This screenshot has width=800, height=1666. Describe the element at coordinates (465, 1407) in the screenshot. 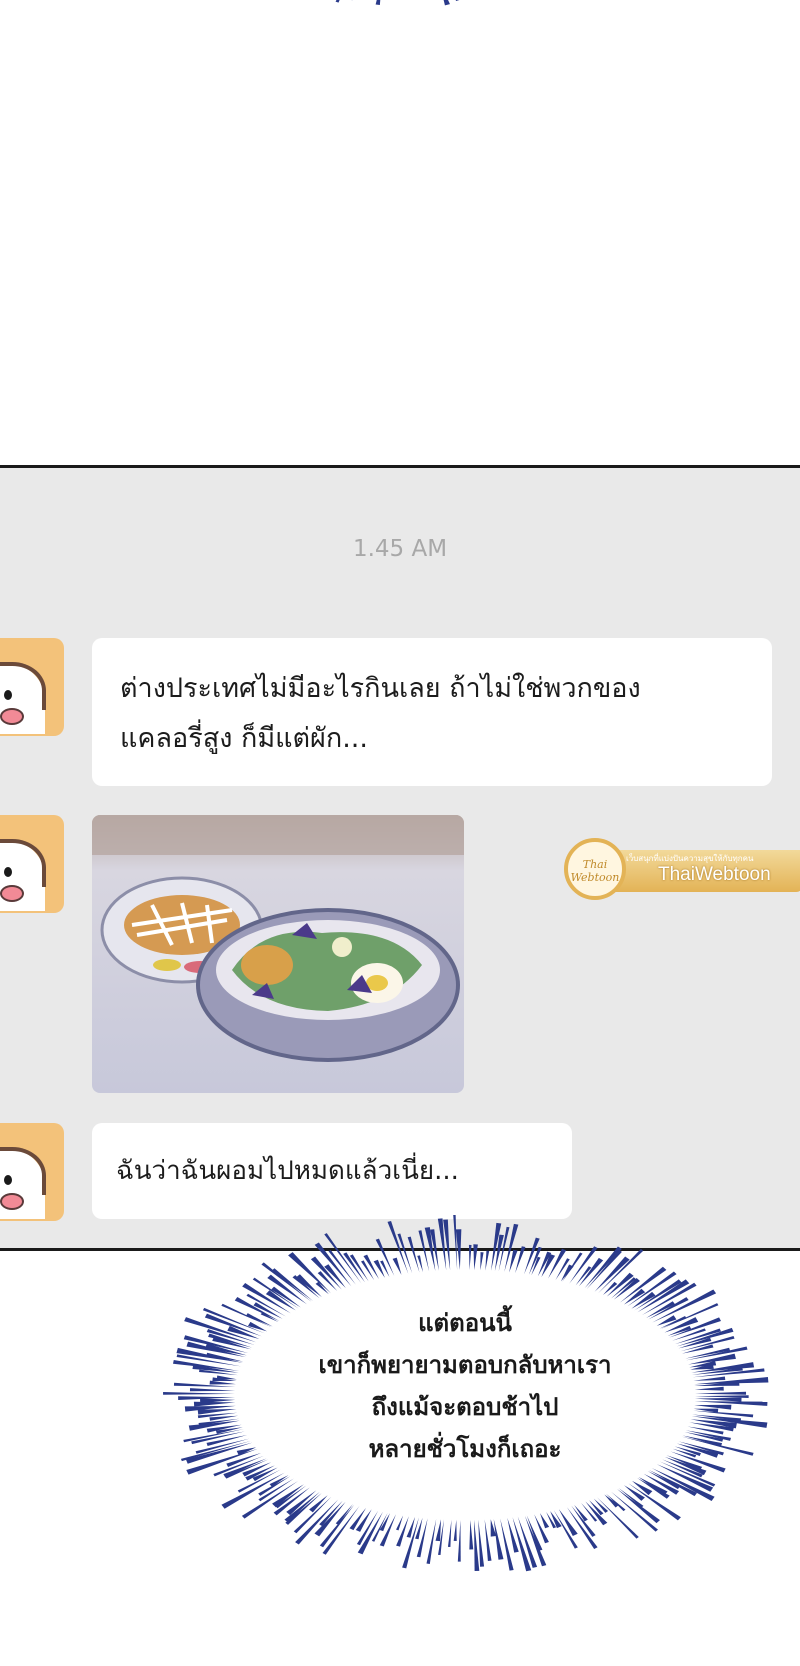

I see `narration-line: ถึงแม้จะตอบช้าไป` at that location.